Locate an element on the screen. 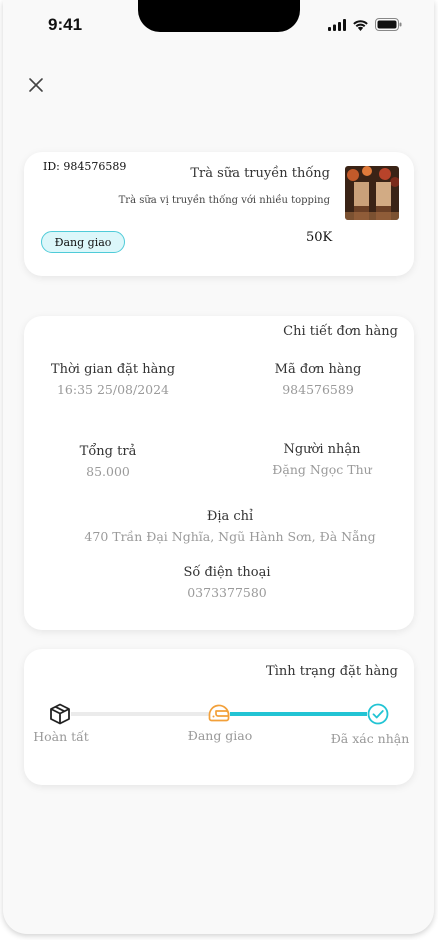 Image resolution: width=438 pixels, height=940 pixels. tracking-title: Tình trạng đặt hàng is located at coordinates (332, 671).